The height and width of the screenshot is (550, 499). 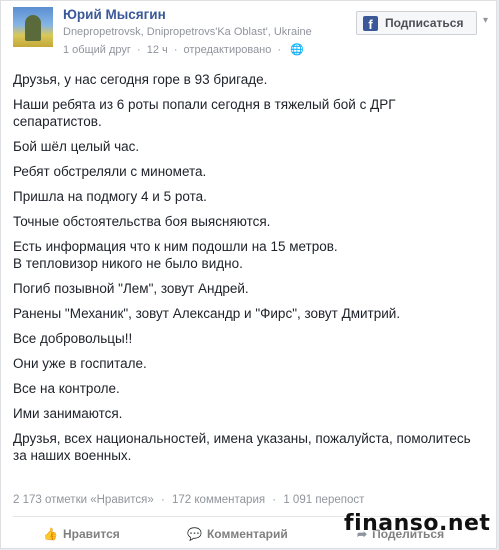 I want to click on thumbs-up-icon: 👍, so click(x=50, y=534).